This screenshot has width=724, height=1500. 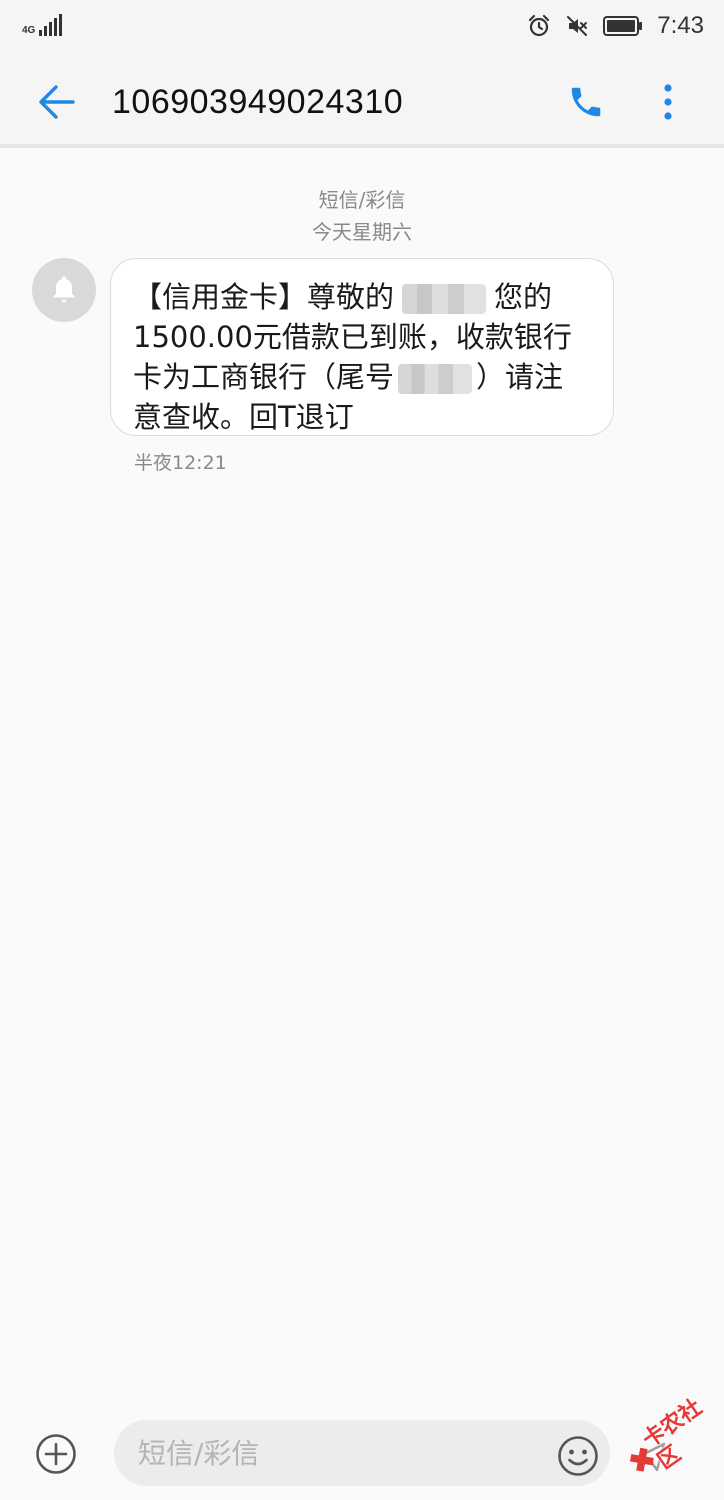 I want to click on sender-avatar, so click(x=64, y=290).